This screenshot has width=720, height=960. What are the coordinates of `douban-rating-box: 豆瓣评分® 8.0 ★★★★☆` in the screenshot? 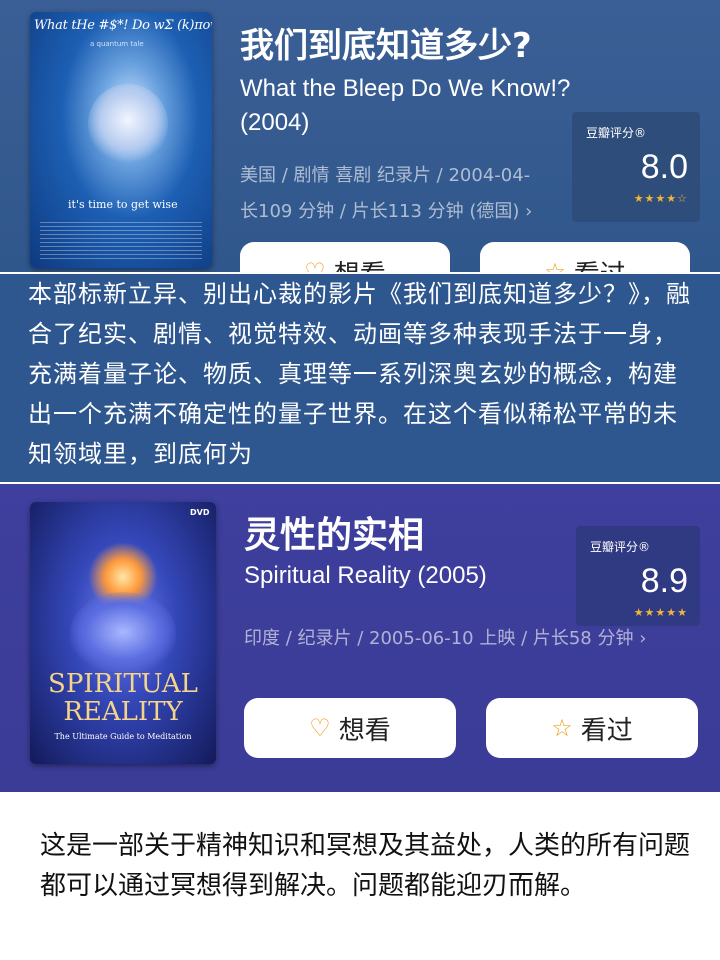 It's located at (636, 167).